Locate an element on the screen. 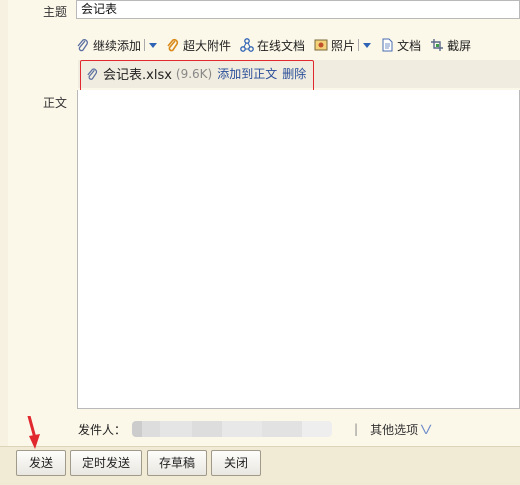 This screenshot has height=485, width=520. screenshot-label: 截屏 is located at coordinates (459, 45).